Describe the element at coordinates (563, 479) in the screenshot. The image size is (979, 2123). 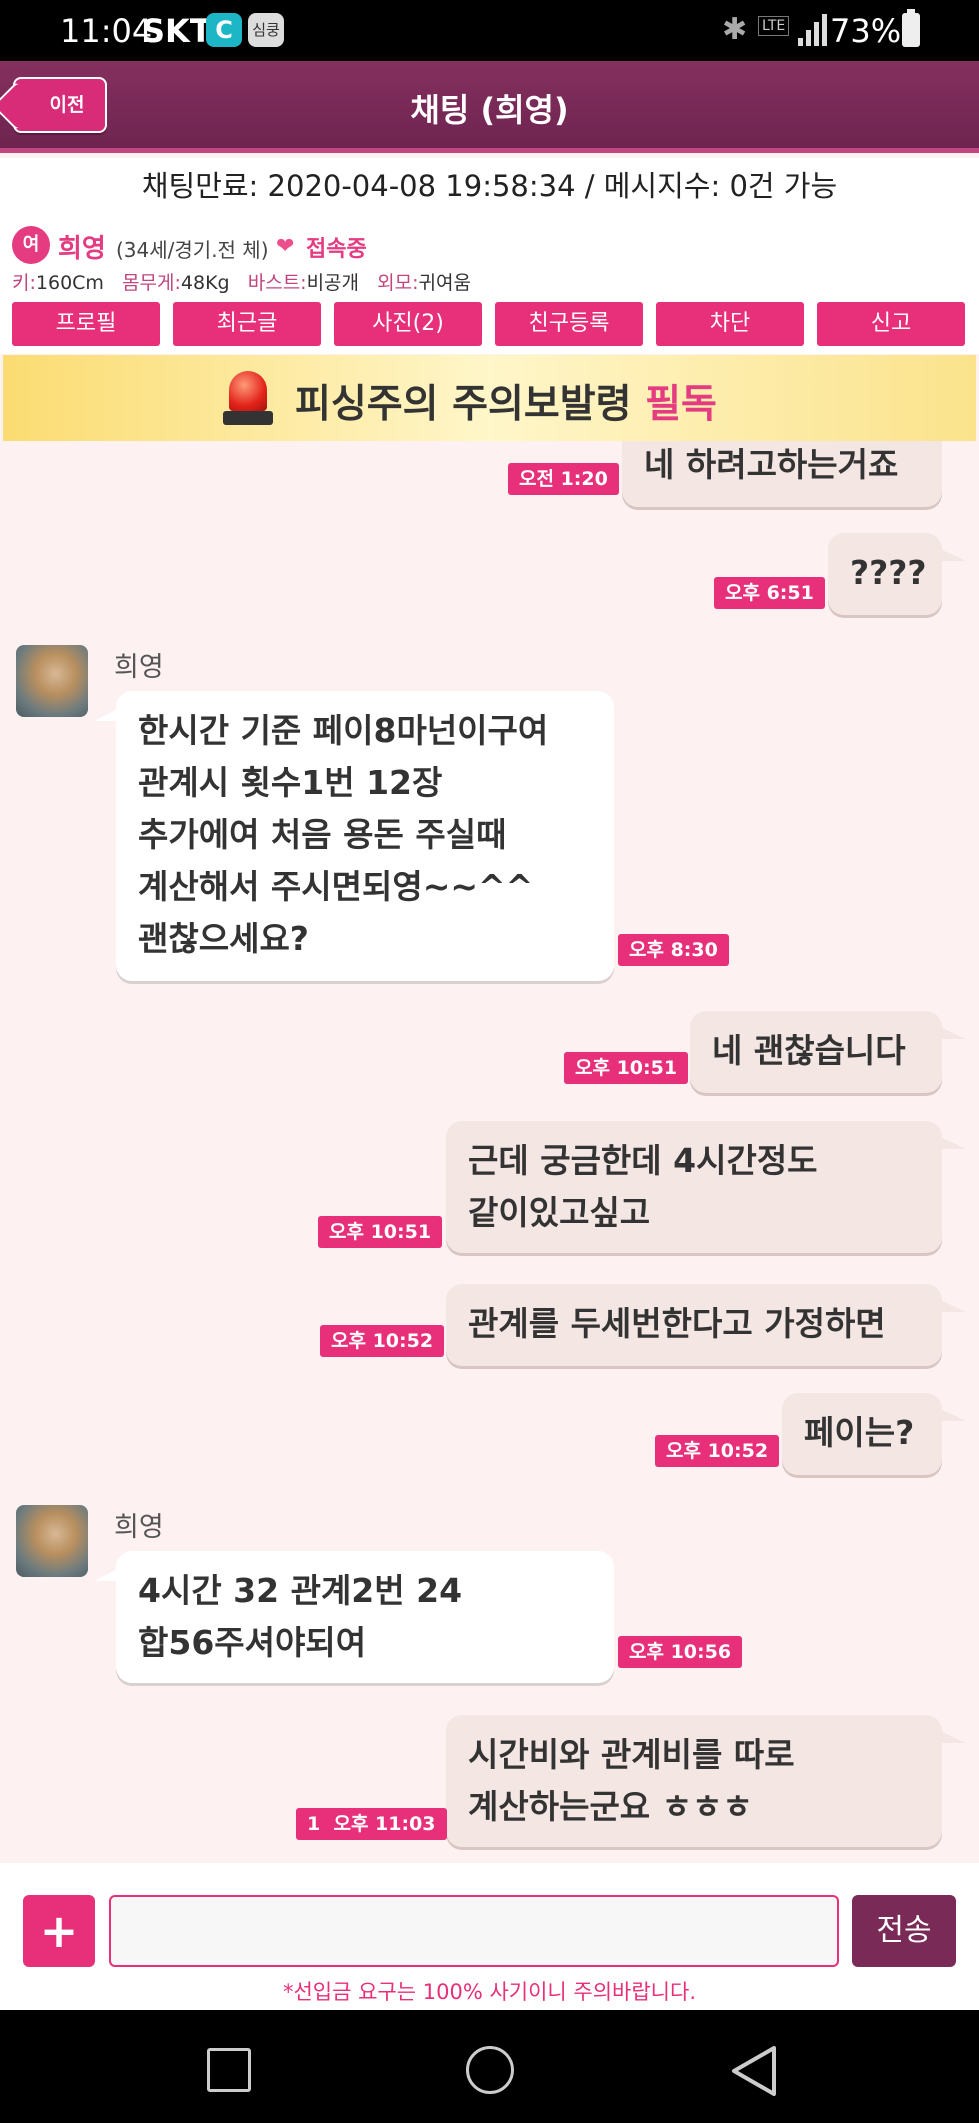
I see `message-time: 오전 1:20` at that location.